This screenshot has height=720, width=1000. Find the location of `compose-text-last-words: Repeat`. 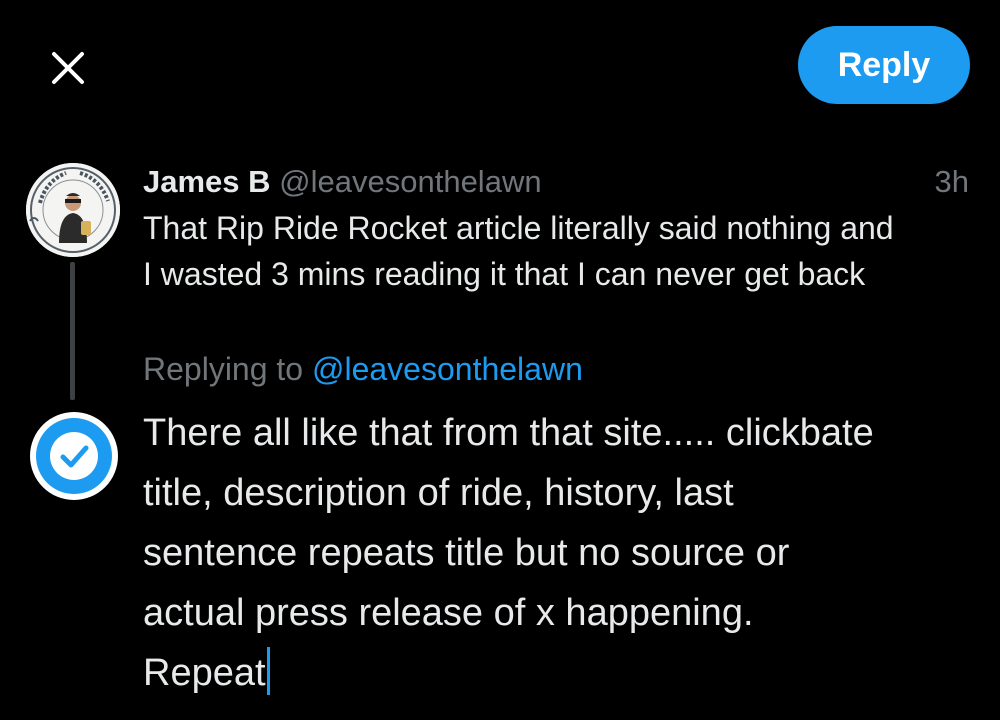

compose-text-last-words: Repeat is located at coordinates (204, 673).